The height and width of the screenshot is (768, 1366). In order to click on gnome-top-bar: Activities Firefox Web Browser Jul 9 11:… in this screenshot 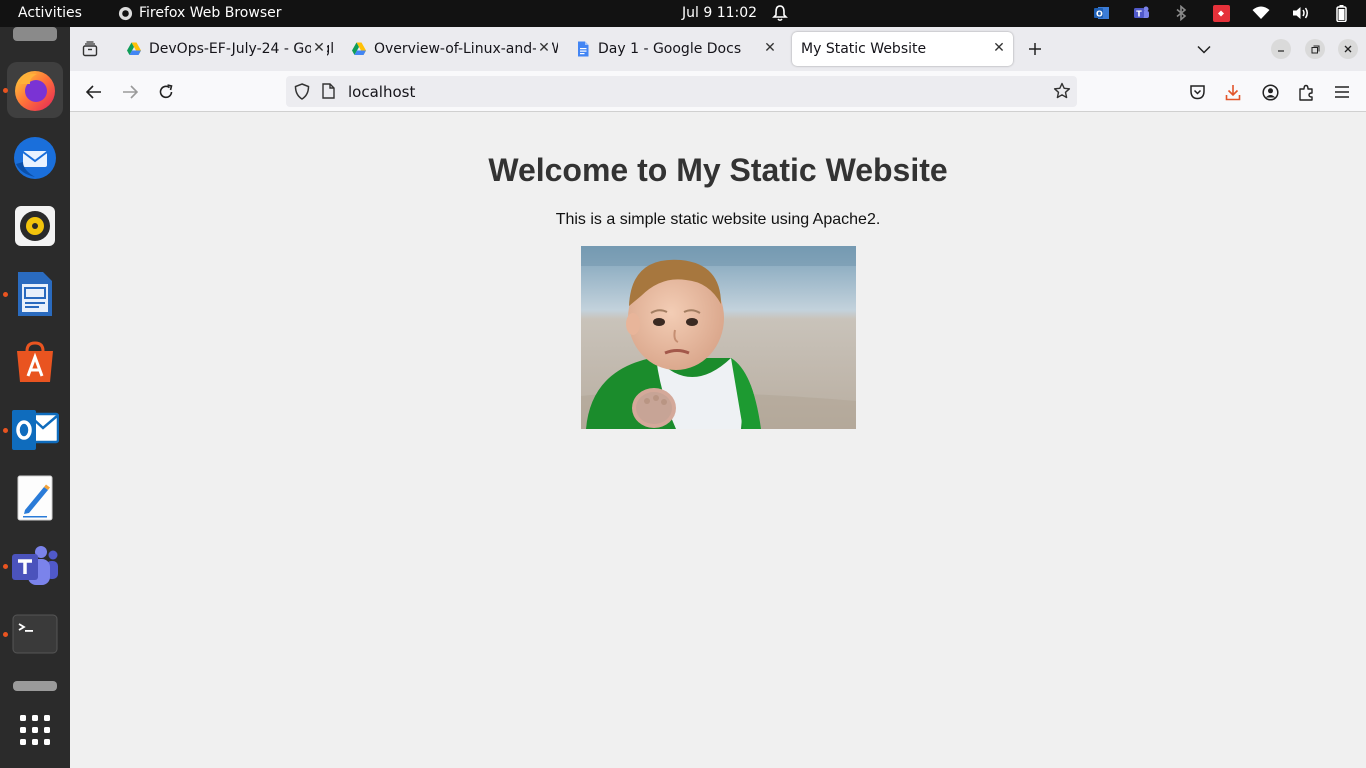, I will do `click(683, 13)`.